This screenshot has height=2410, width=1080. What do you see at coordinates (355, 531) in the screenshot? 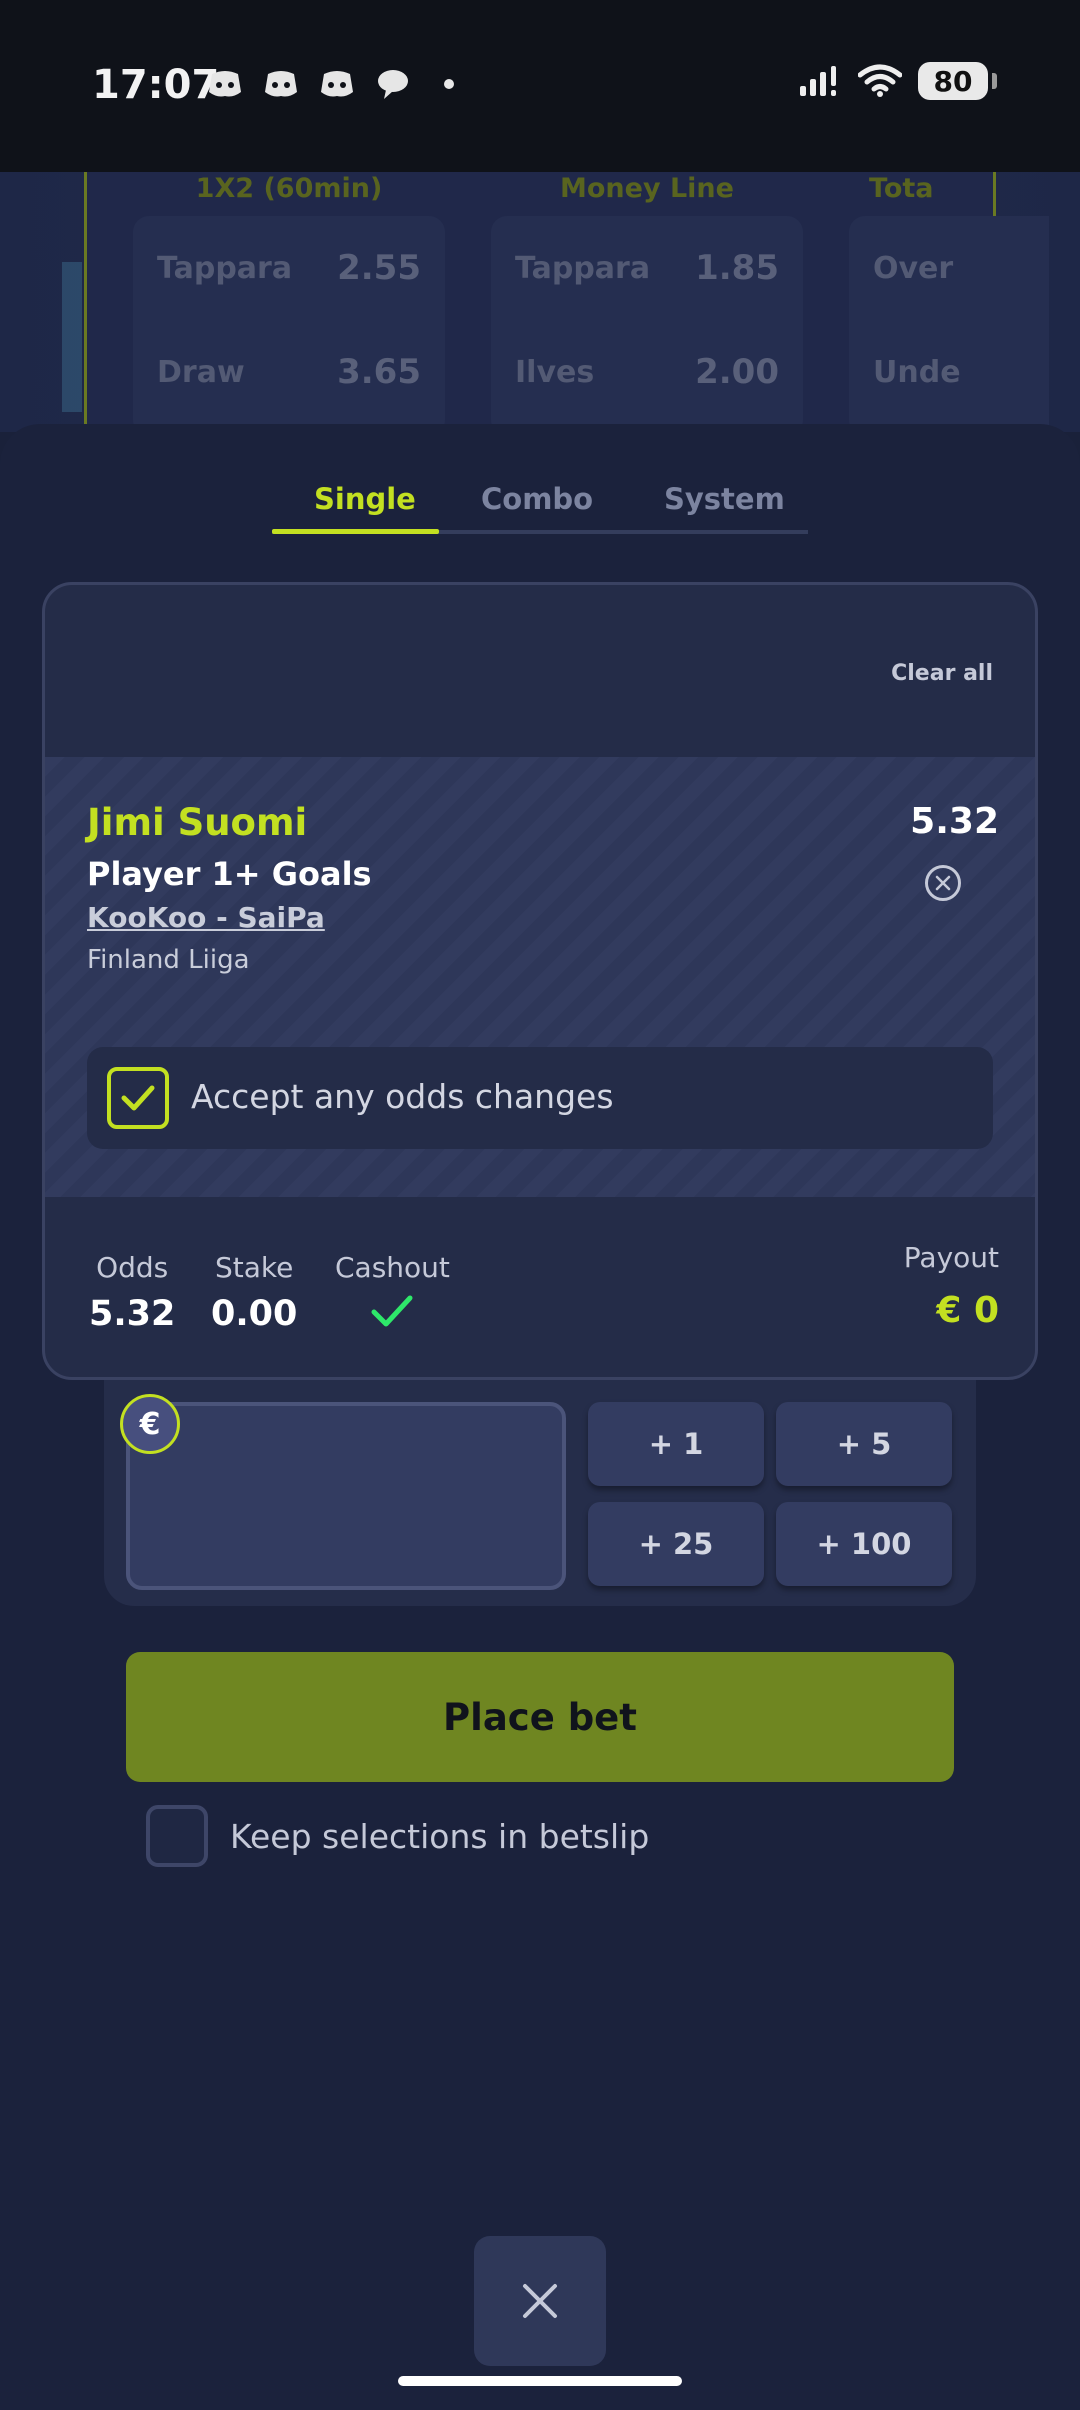
I see `active-tab-indicator` at bounding box center [355, 531].